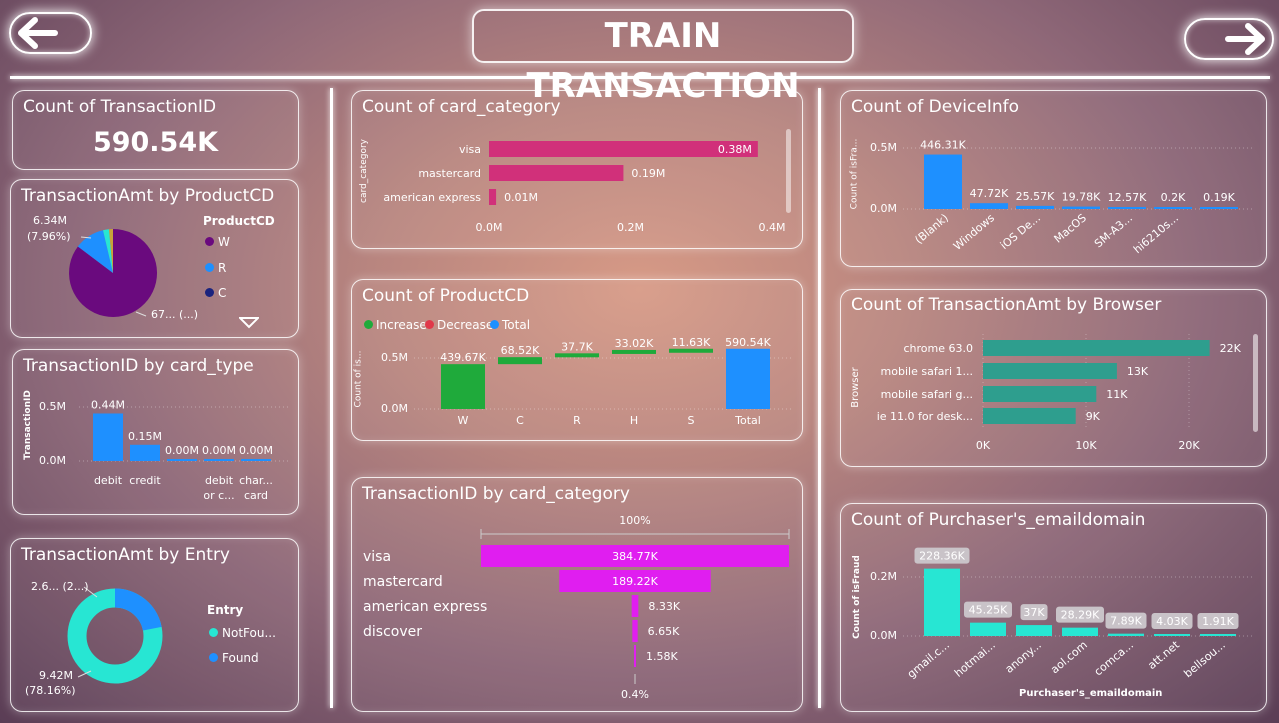 The height and width of the screenshot is (723, 1279). I want to click on data-label: 37.7K, so click(577, 346).